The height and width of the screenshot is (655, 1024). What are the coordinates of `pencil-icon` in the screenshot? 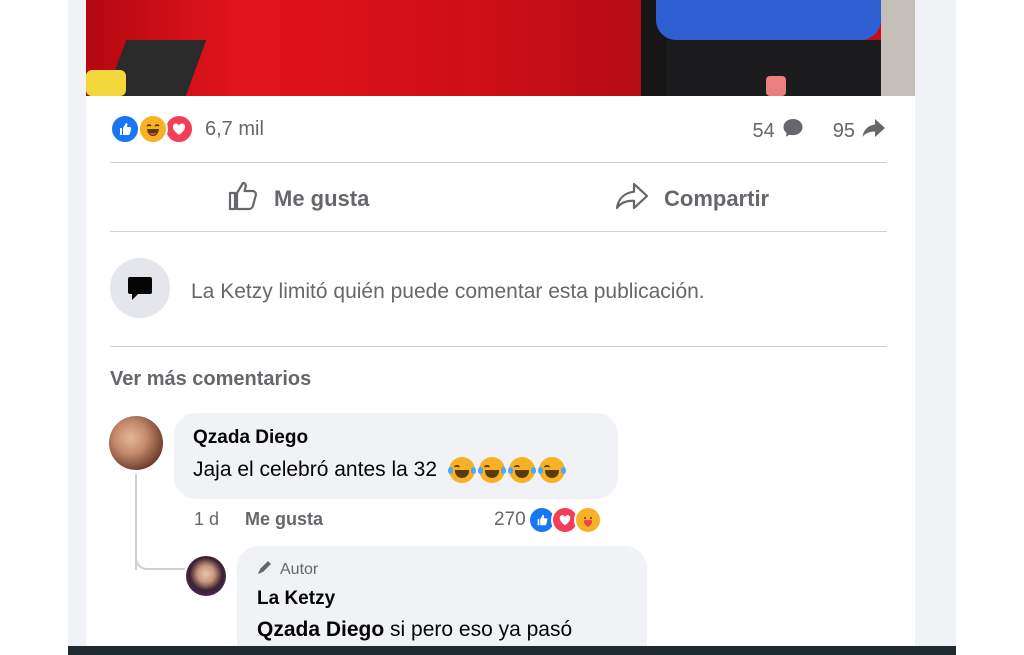 It's located at (265, 569).